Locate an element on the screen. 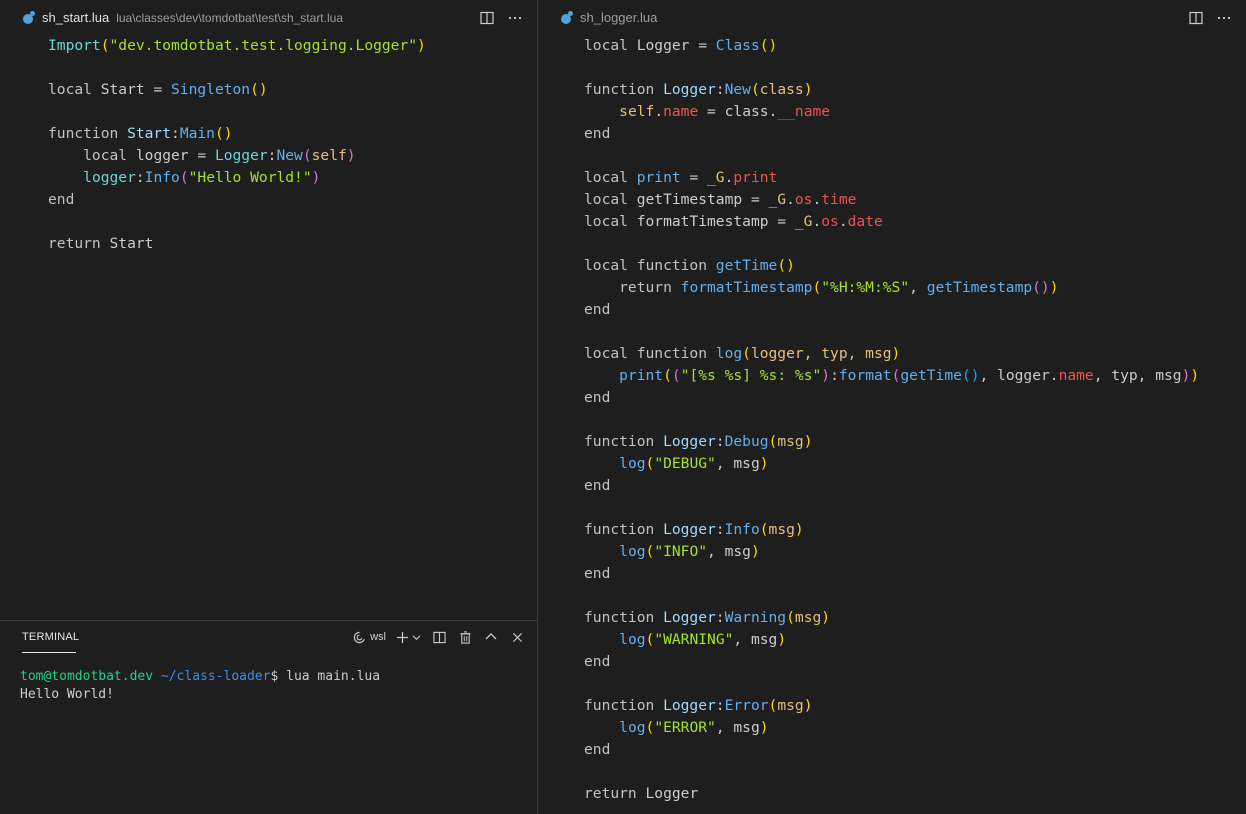 The image size is (1246, 814). tab-terminal: TERMINAL is located at coordinates (50, 637).